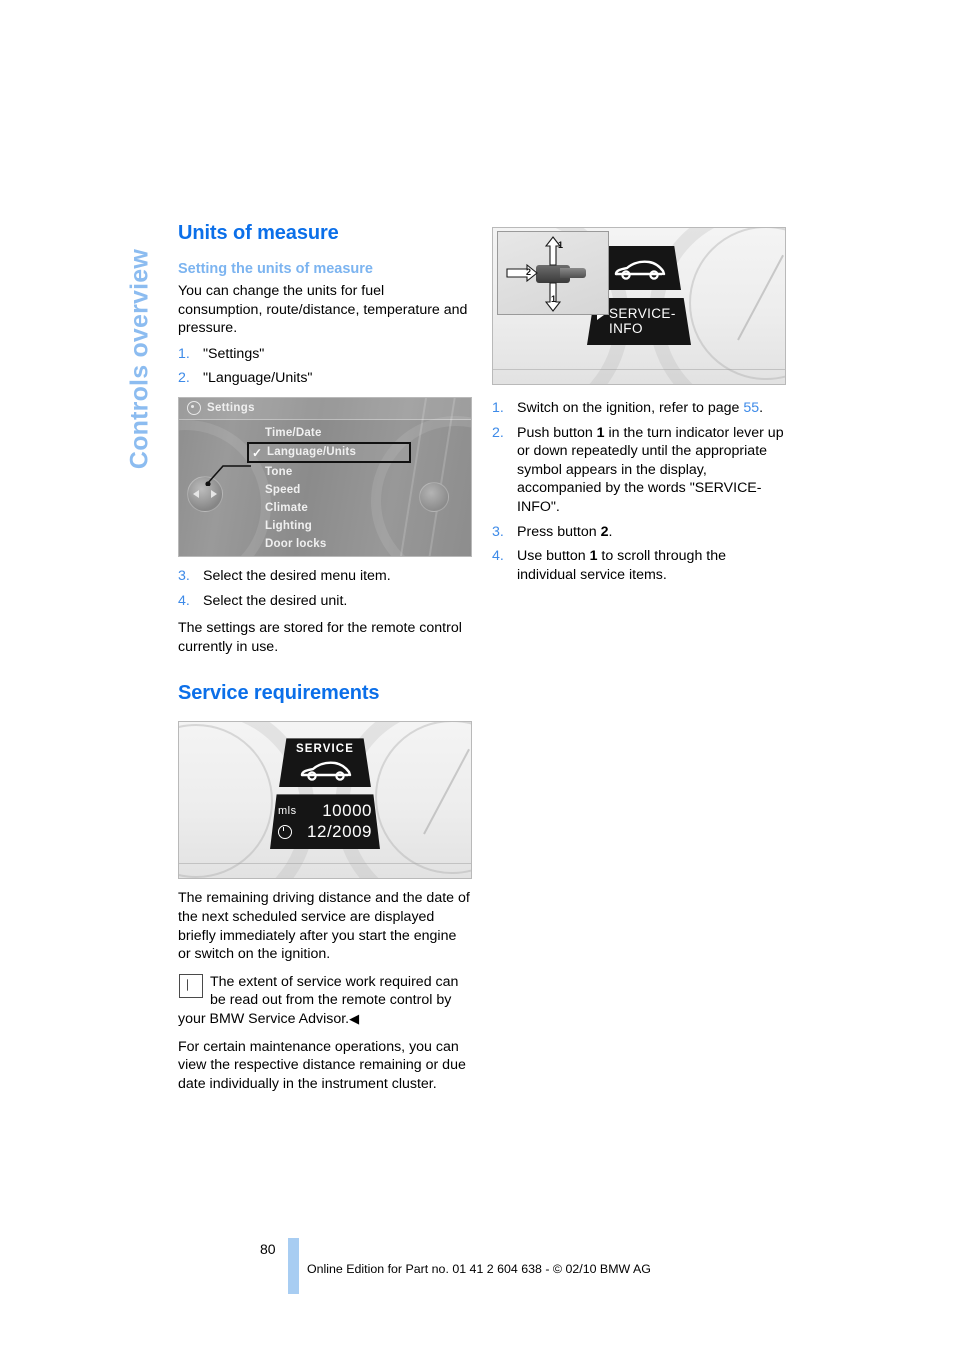  What do you see at coordinates (325, 749) in the screenshot?
I see `service-label: SERVICE` at bounding box center [325, 749].